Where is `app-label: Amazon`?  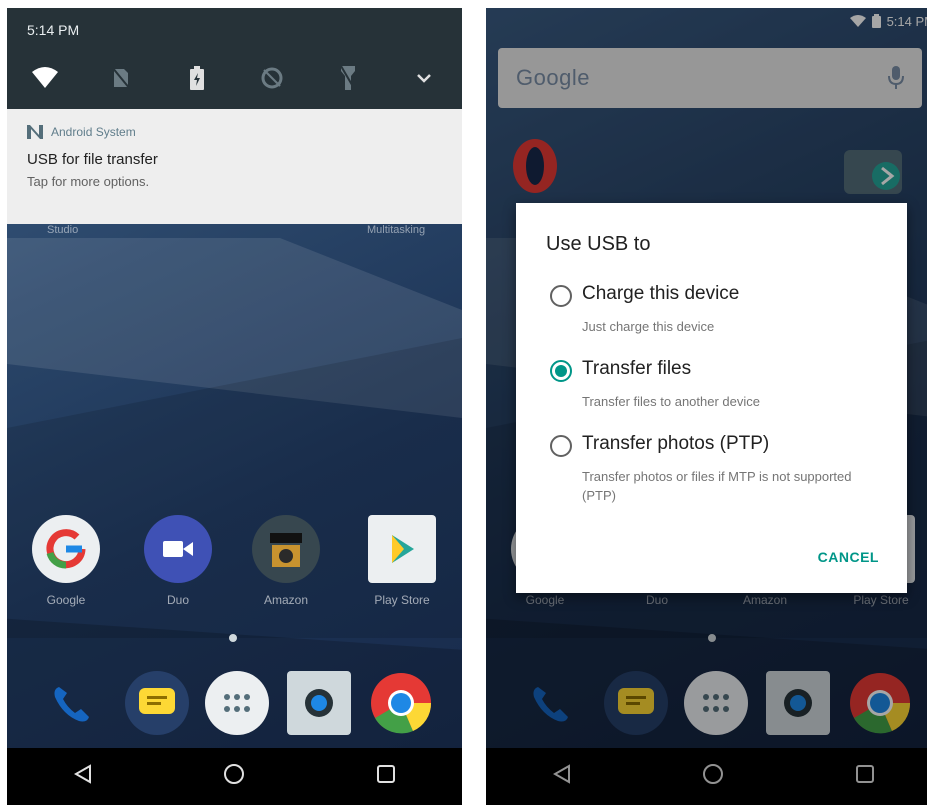
app-label: Amazon is located at coordinates (286, 600).